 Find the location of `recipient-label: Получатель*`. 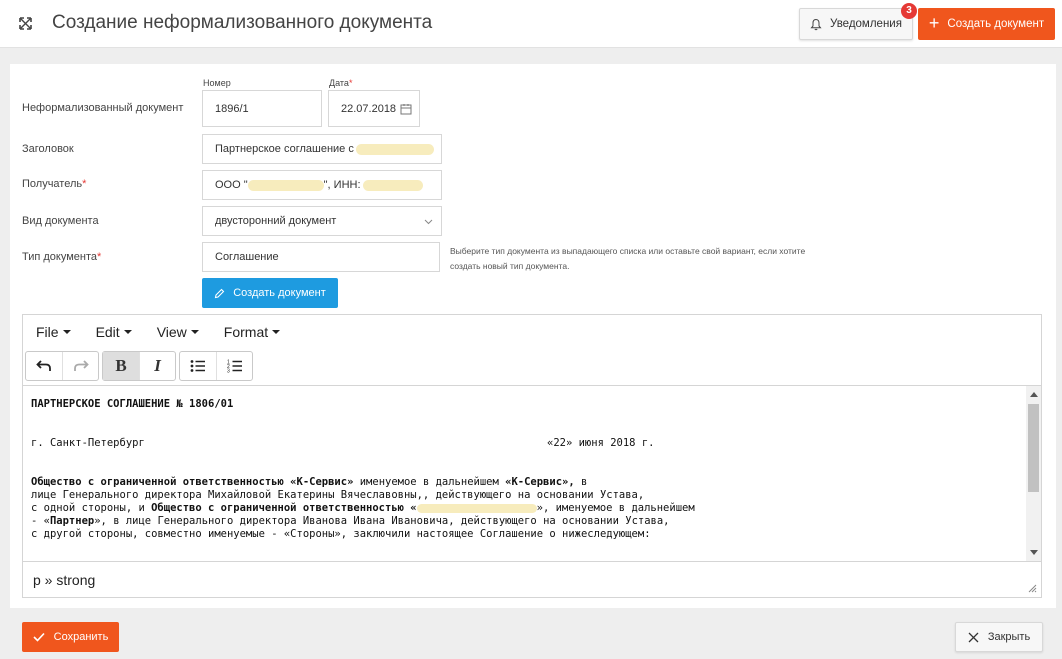

recipient-label: Получатель* is located at coordinates (54, 184).